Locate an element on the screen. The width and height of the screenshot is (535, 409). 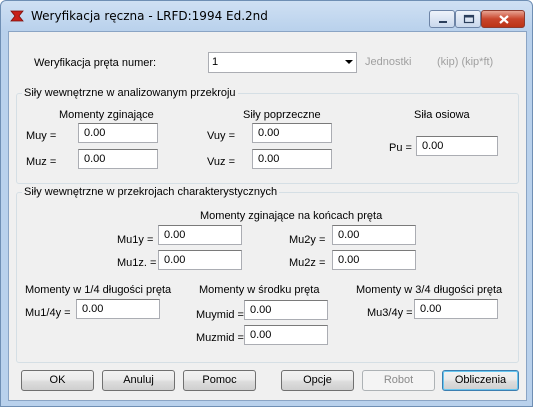
maximize-button is located at coordinates (468, 19).